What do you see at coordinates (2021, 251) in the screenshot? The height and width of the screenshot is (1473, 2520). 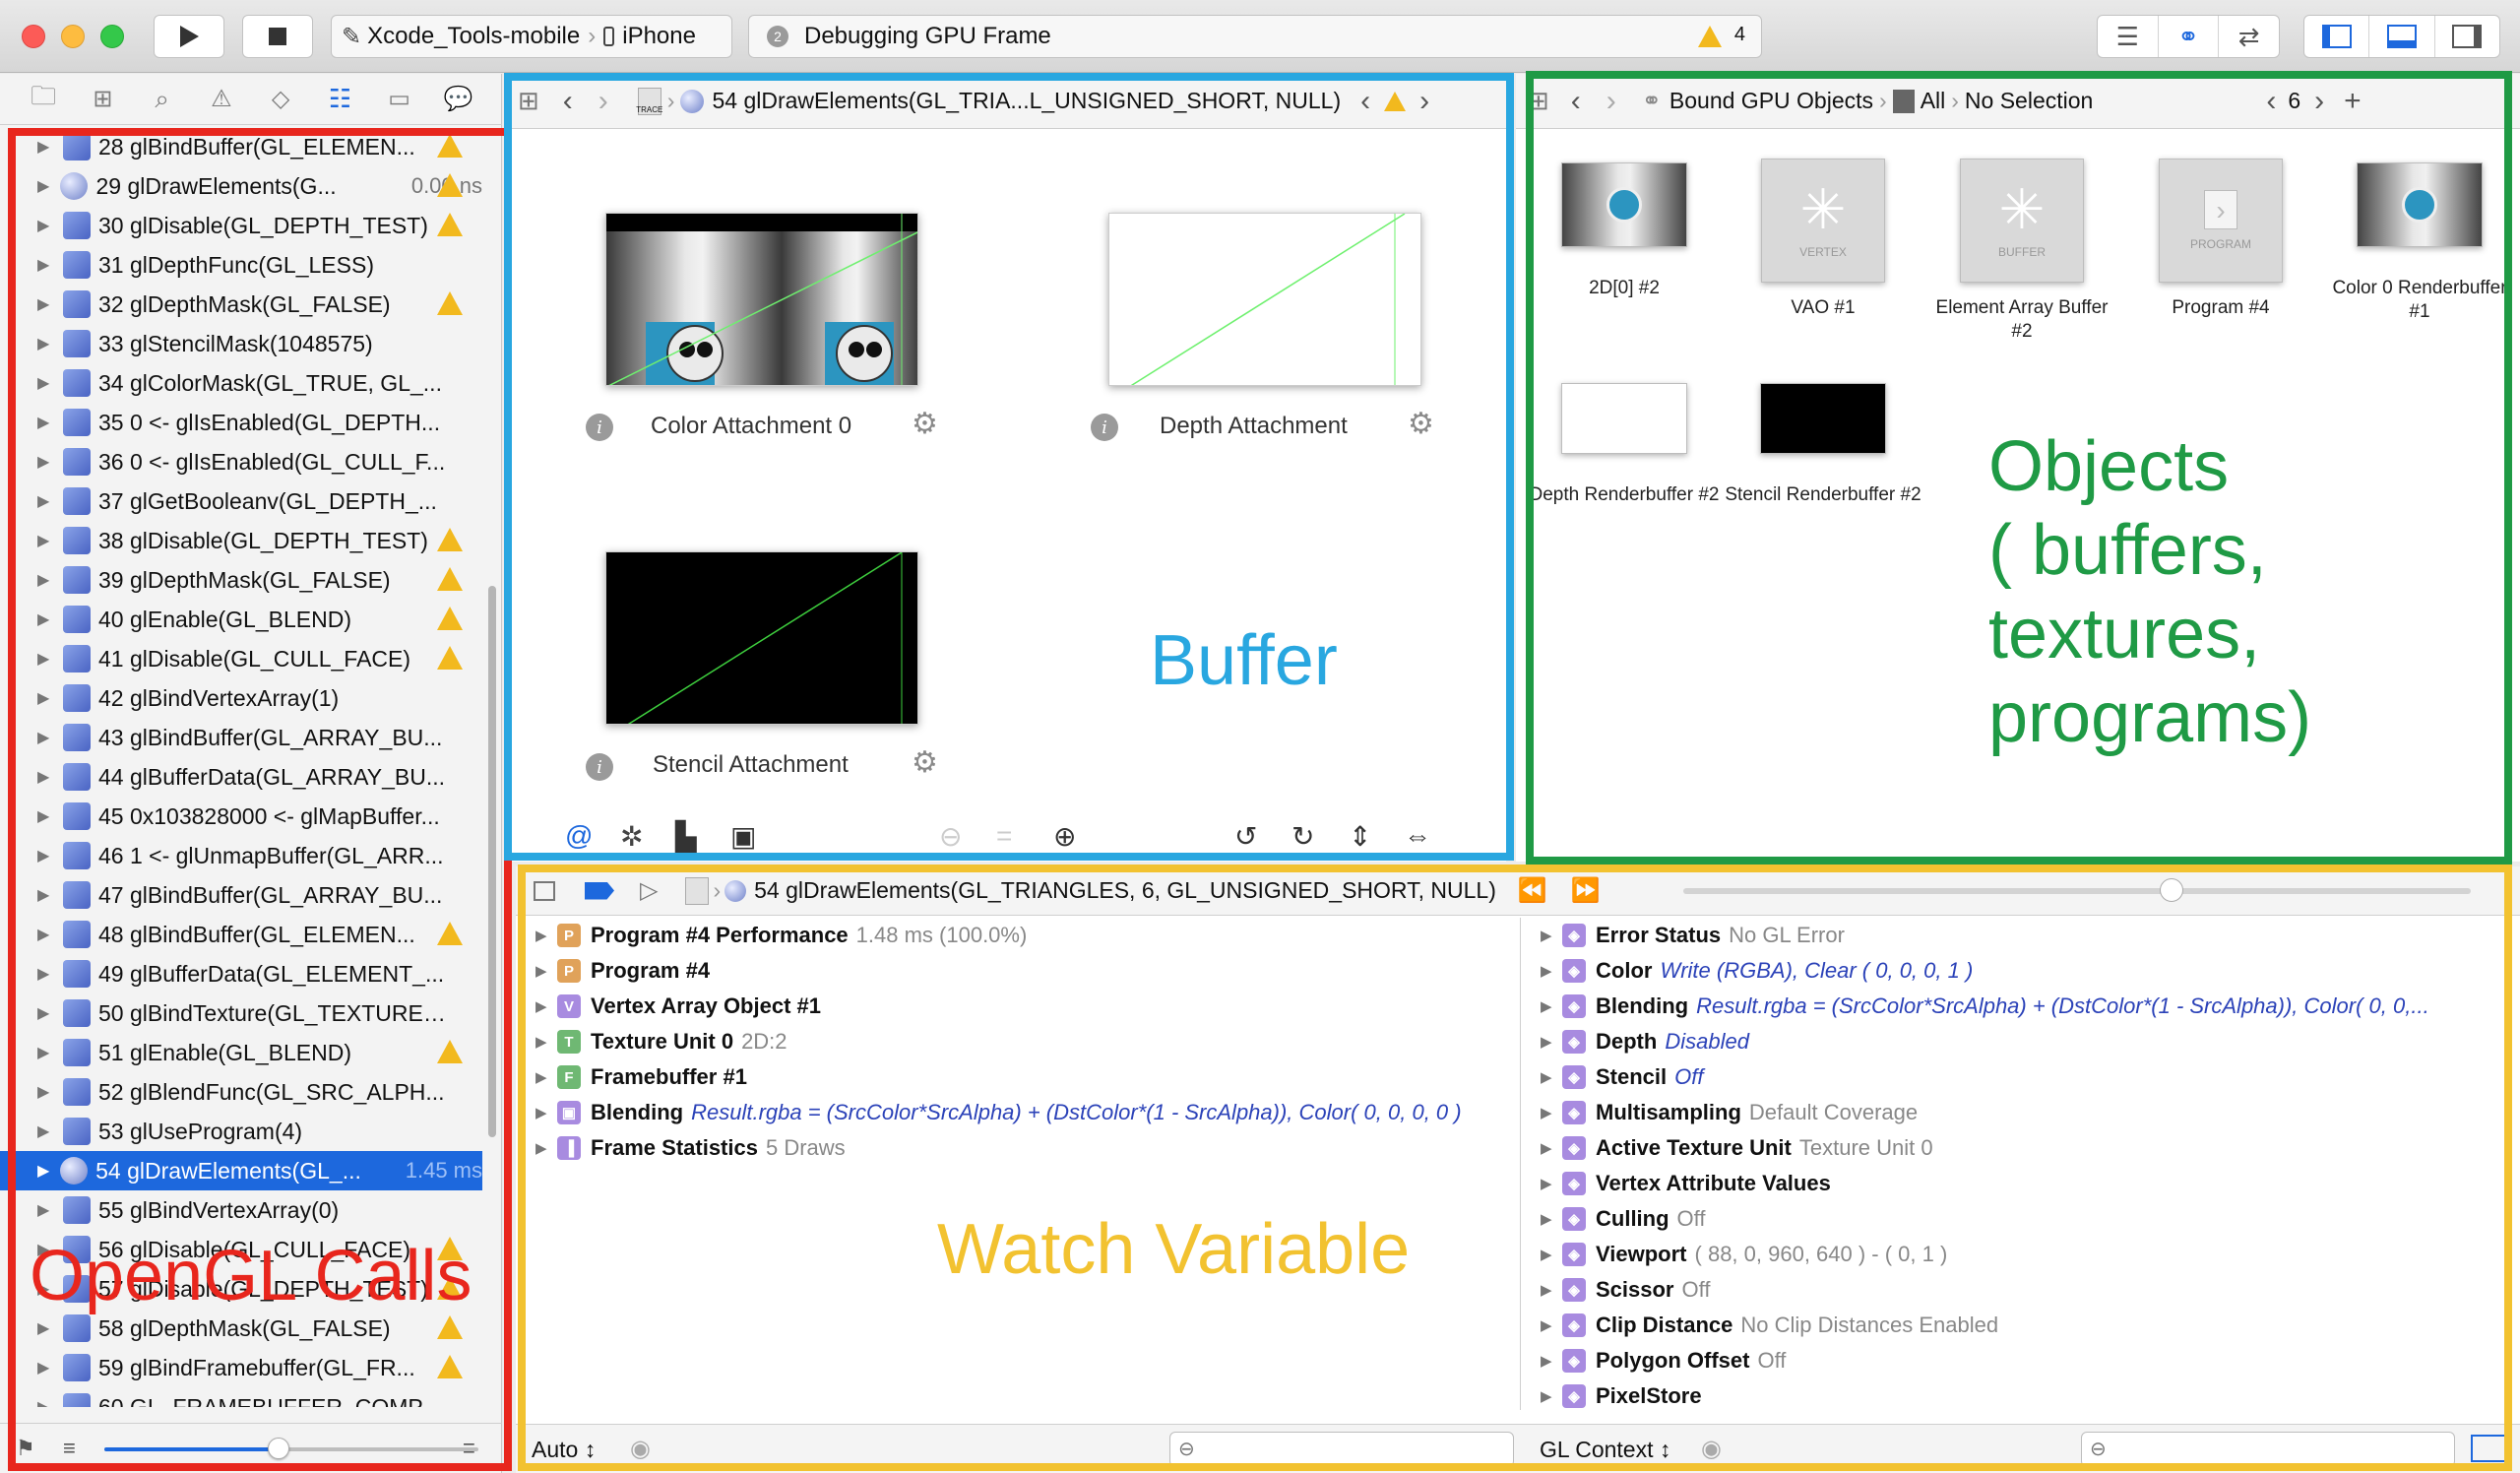 I see `object-item: ✳ BUFFER Element Array Buffer #2` at bounding box center [2021, 251].